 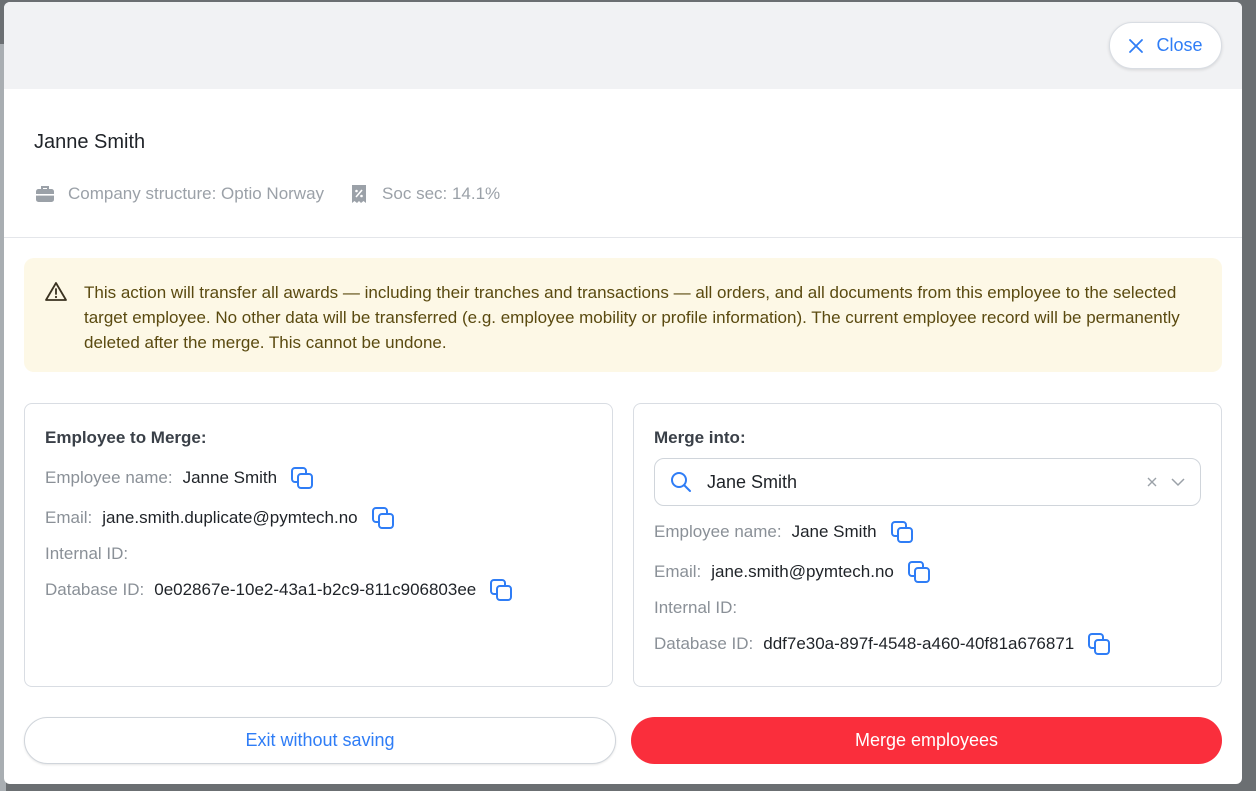 I want to click on target-database-id-value: ddf7e30a-897f-4548-a460-40f81a676871, so click(x=919, y=643).